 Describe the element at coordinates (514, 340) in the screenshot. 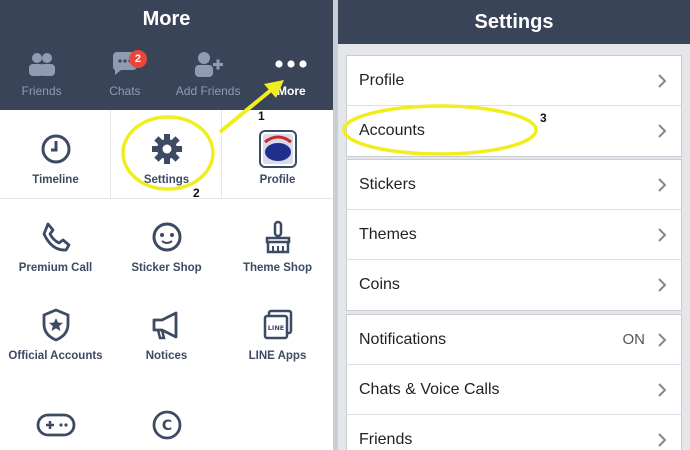

I see `settings-row-notifications: Notifications ON` at that location.